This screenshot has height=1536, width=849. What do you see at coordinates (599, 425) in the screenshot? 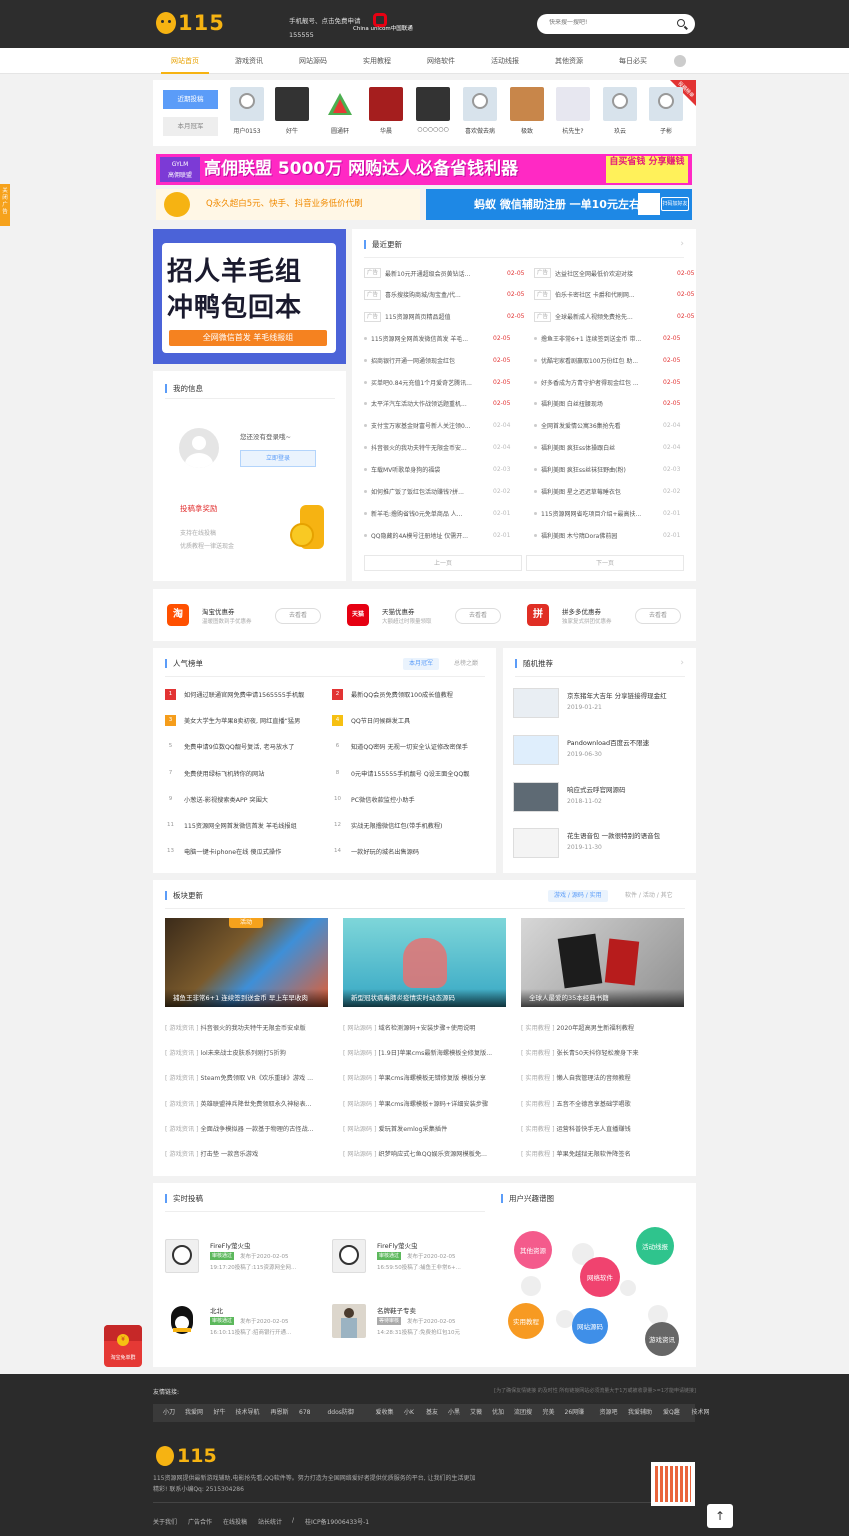
I see `news-title: 全网首发爱情公寓36集抢先看` at bounding box center [599, 425].